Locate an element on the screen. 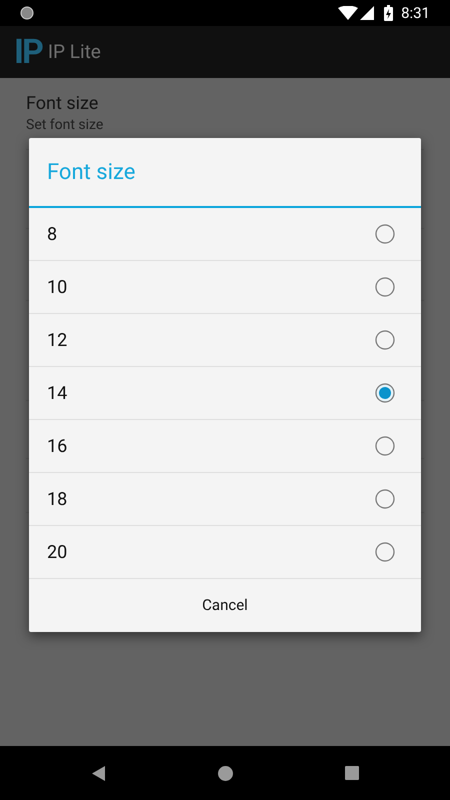  option-row: 12 is located at coordinates (225, 340).